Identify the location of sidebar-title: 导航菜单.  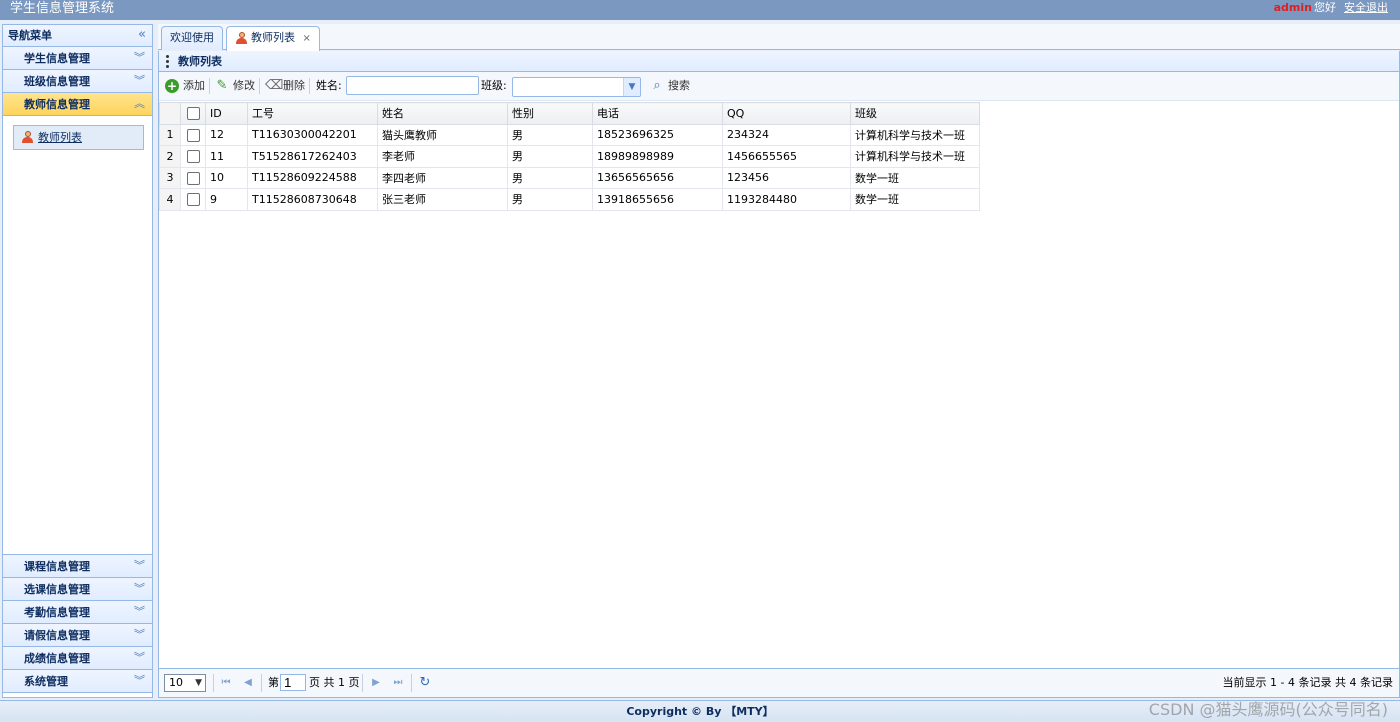
(30, 35).